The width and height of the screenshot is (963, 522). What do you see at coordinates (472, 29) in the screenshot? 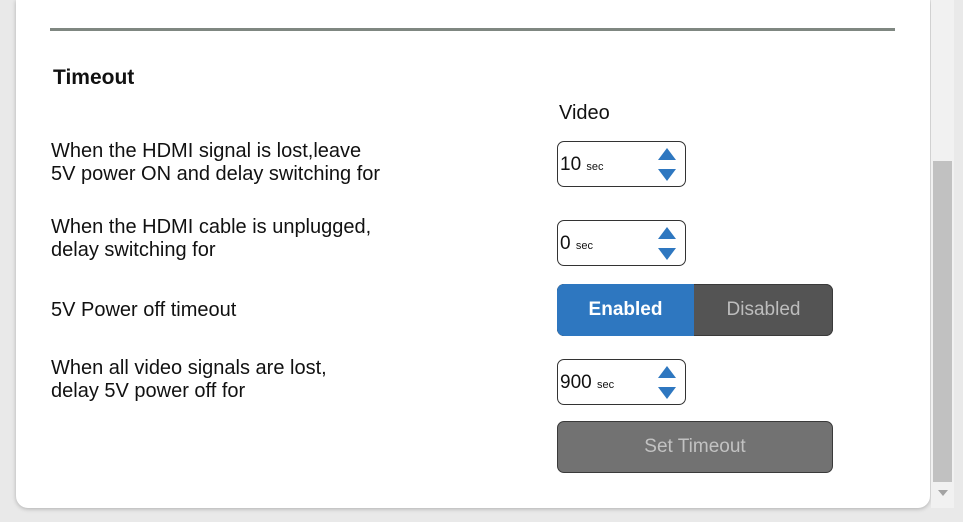
I see `section-divider` at bounding box center [472, 29].